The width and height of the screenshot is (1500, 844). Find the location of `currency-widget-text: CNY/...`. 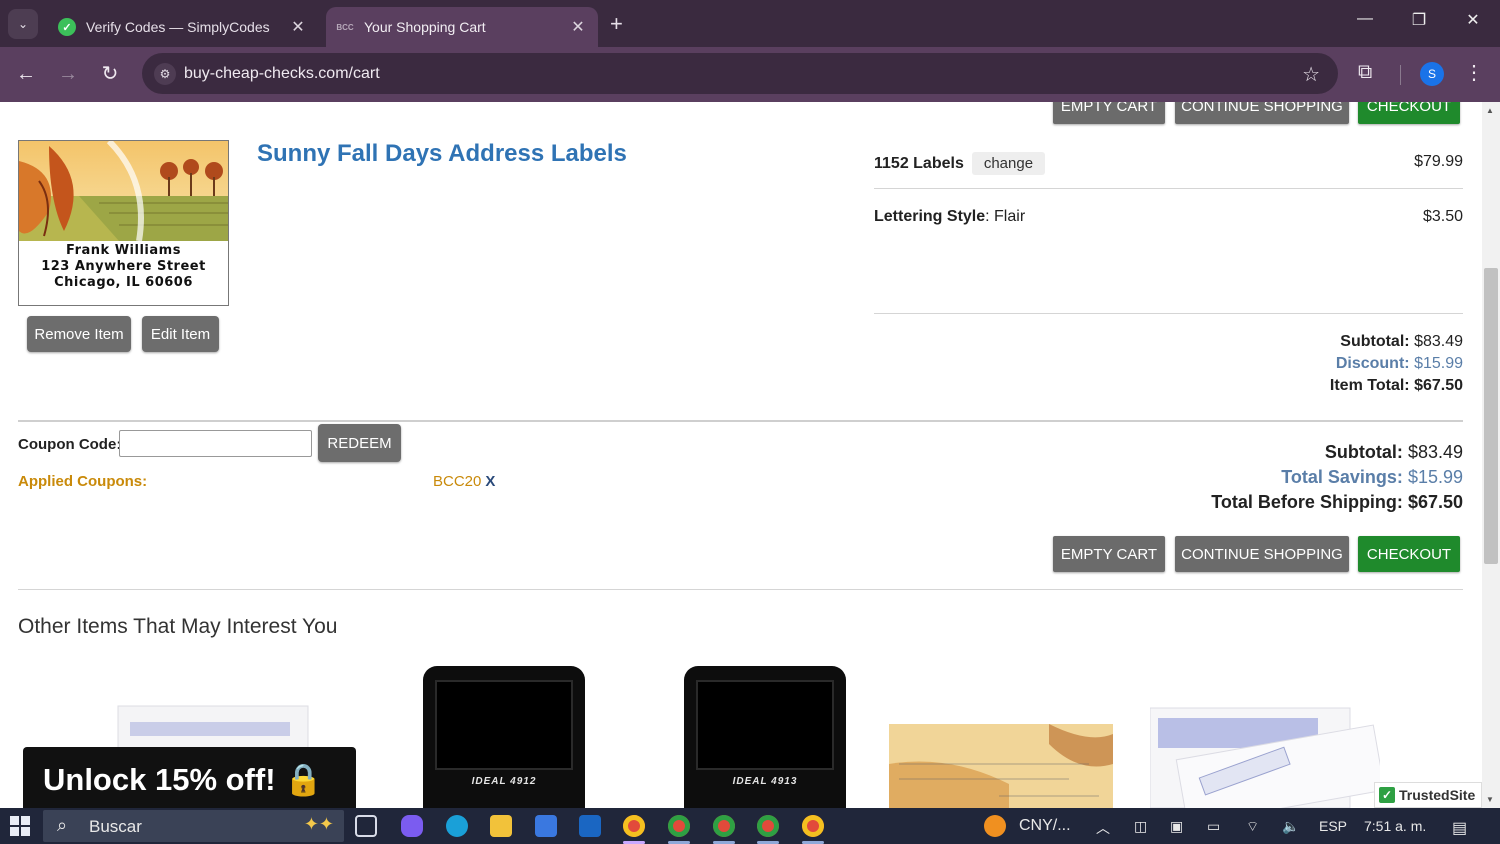

currency-widget-text: CNY/... is located at coordinates (1045, 826).